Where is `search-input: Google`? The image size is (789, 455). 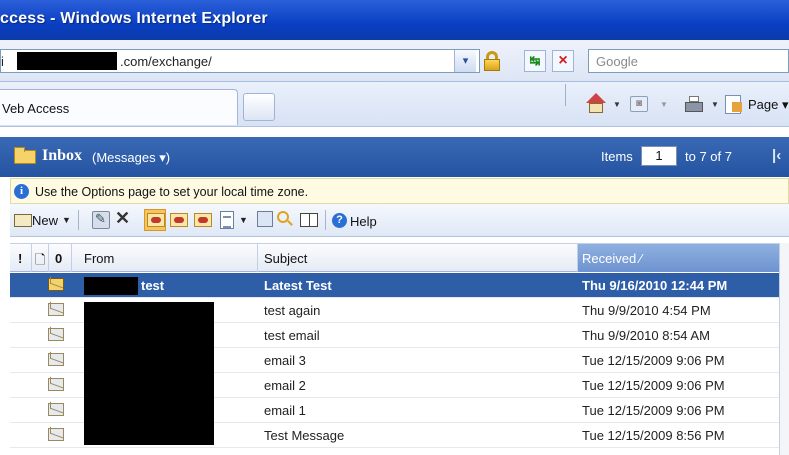
search-input: Google is located at coordinates (688, 61).